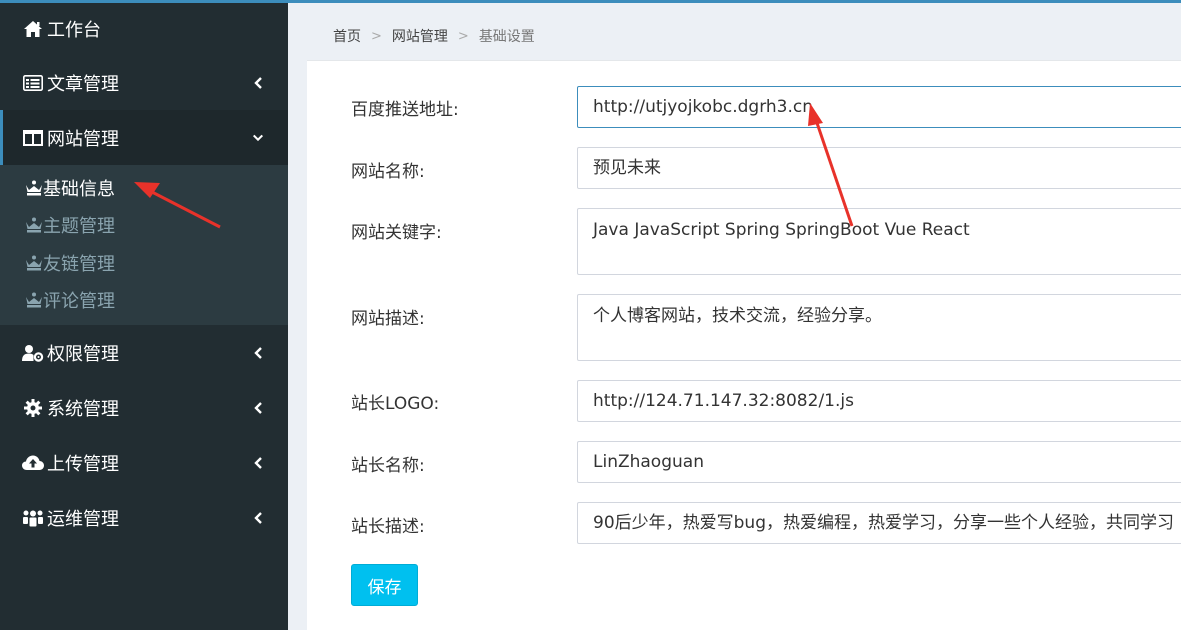 This screenshot has height=630, width=1181. I want to click on site-name-label: 网站名称:, so click(388, 172).